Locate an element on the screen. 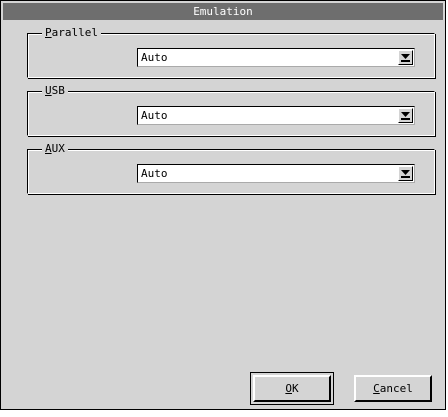 The width and height of the screenshot is (448, 417). aux-label: AUX is located at coordinates (55, 149).